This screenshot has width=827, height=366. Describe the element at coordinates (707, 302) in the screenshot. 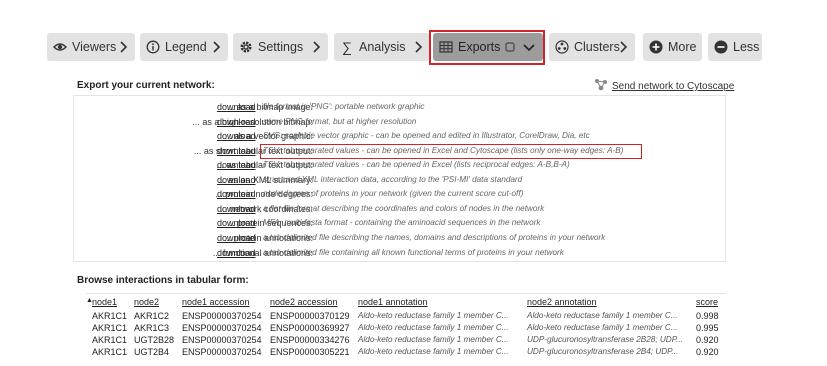

I see `column-header: score` at that location.